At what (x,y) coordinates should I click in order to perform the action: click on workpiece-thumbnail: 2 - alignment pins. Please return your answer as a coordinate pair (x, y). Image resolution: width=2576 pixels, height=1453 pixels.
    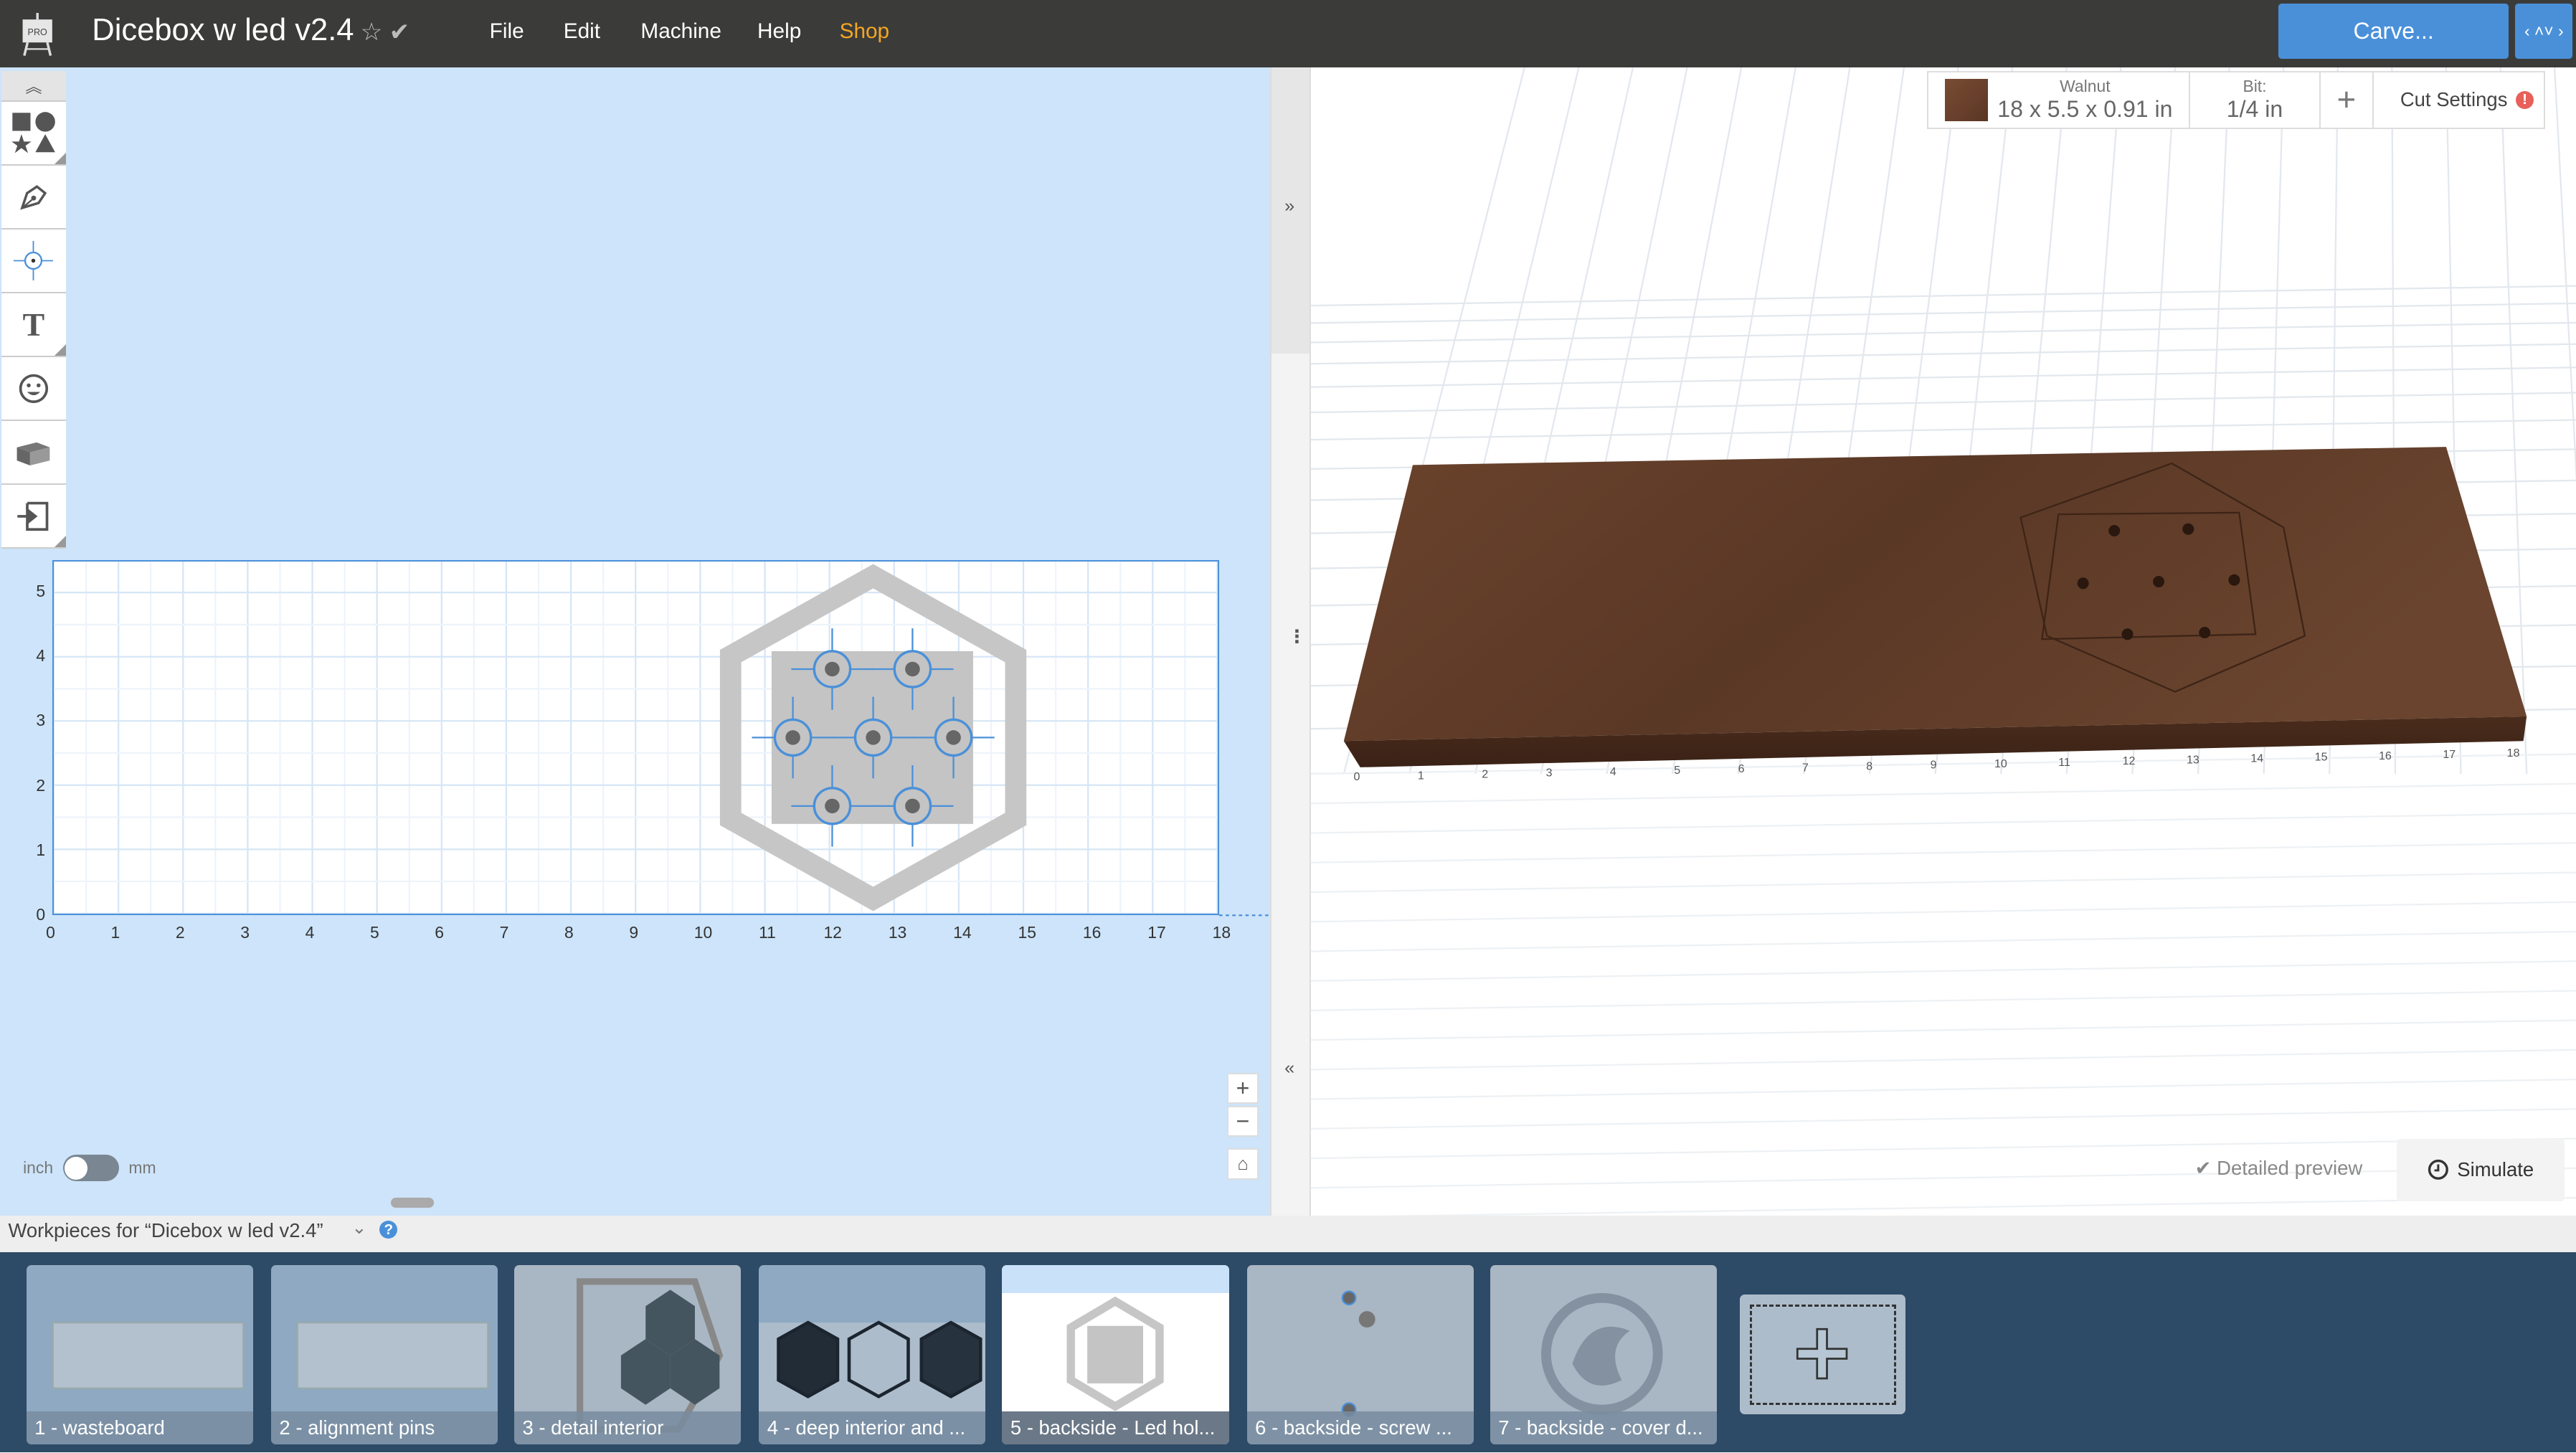
    Looking at the image, I should click on (384, 1354).